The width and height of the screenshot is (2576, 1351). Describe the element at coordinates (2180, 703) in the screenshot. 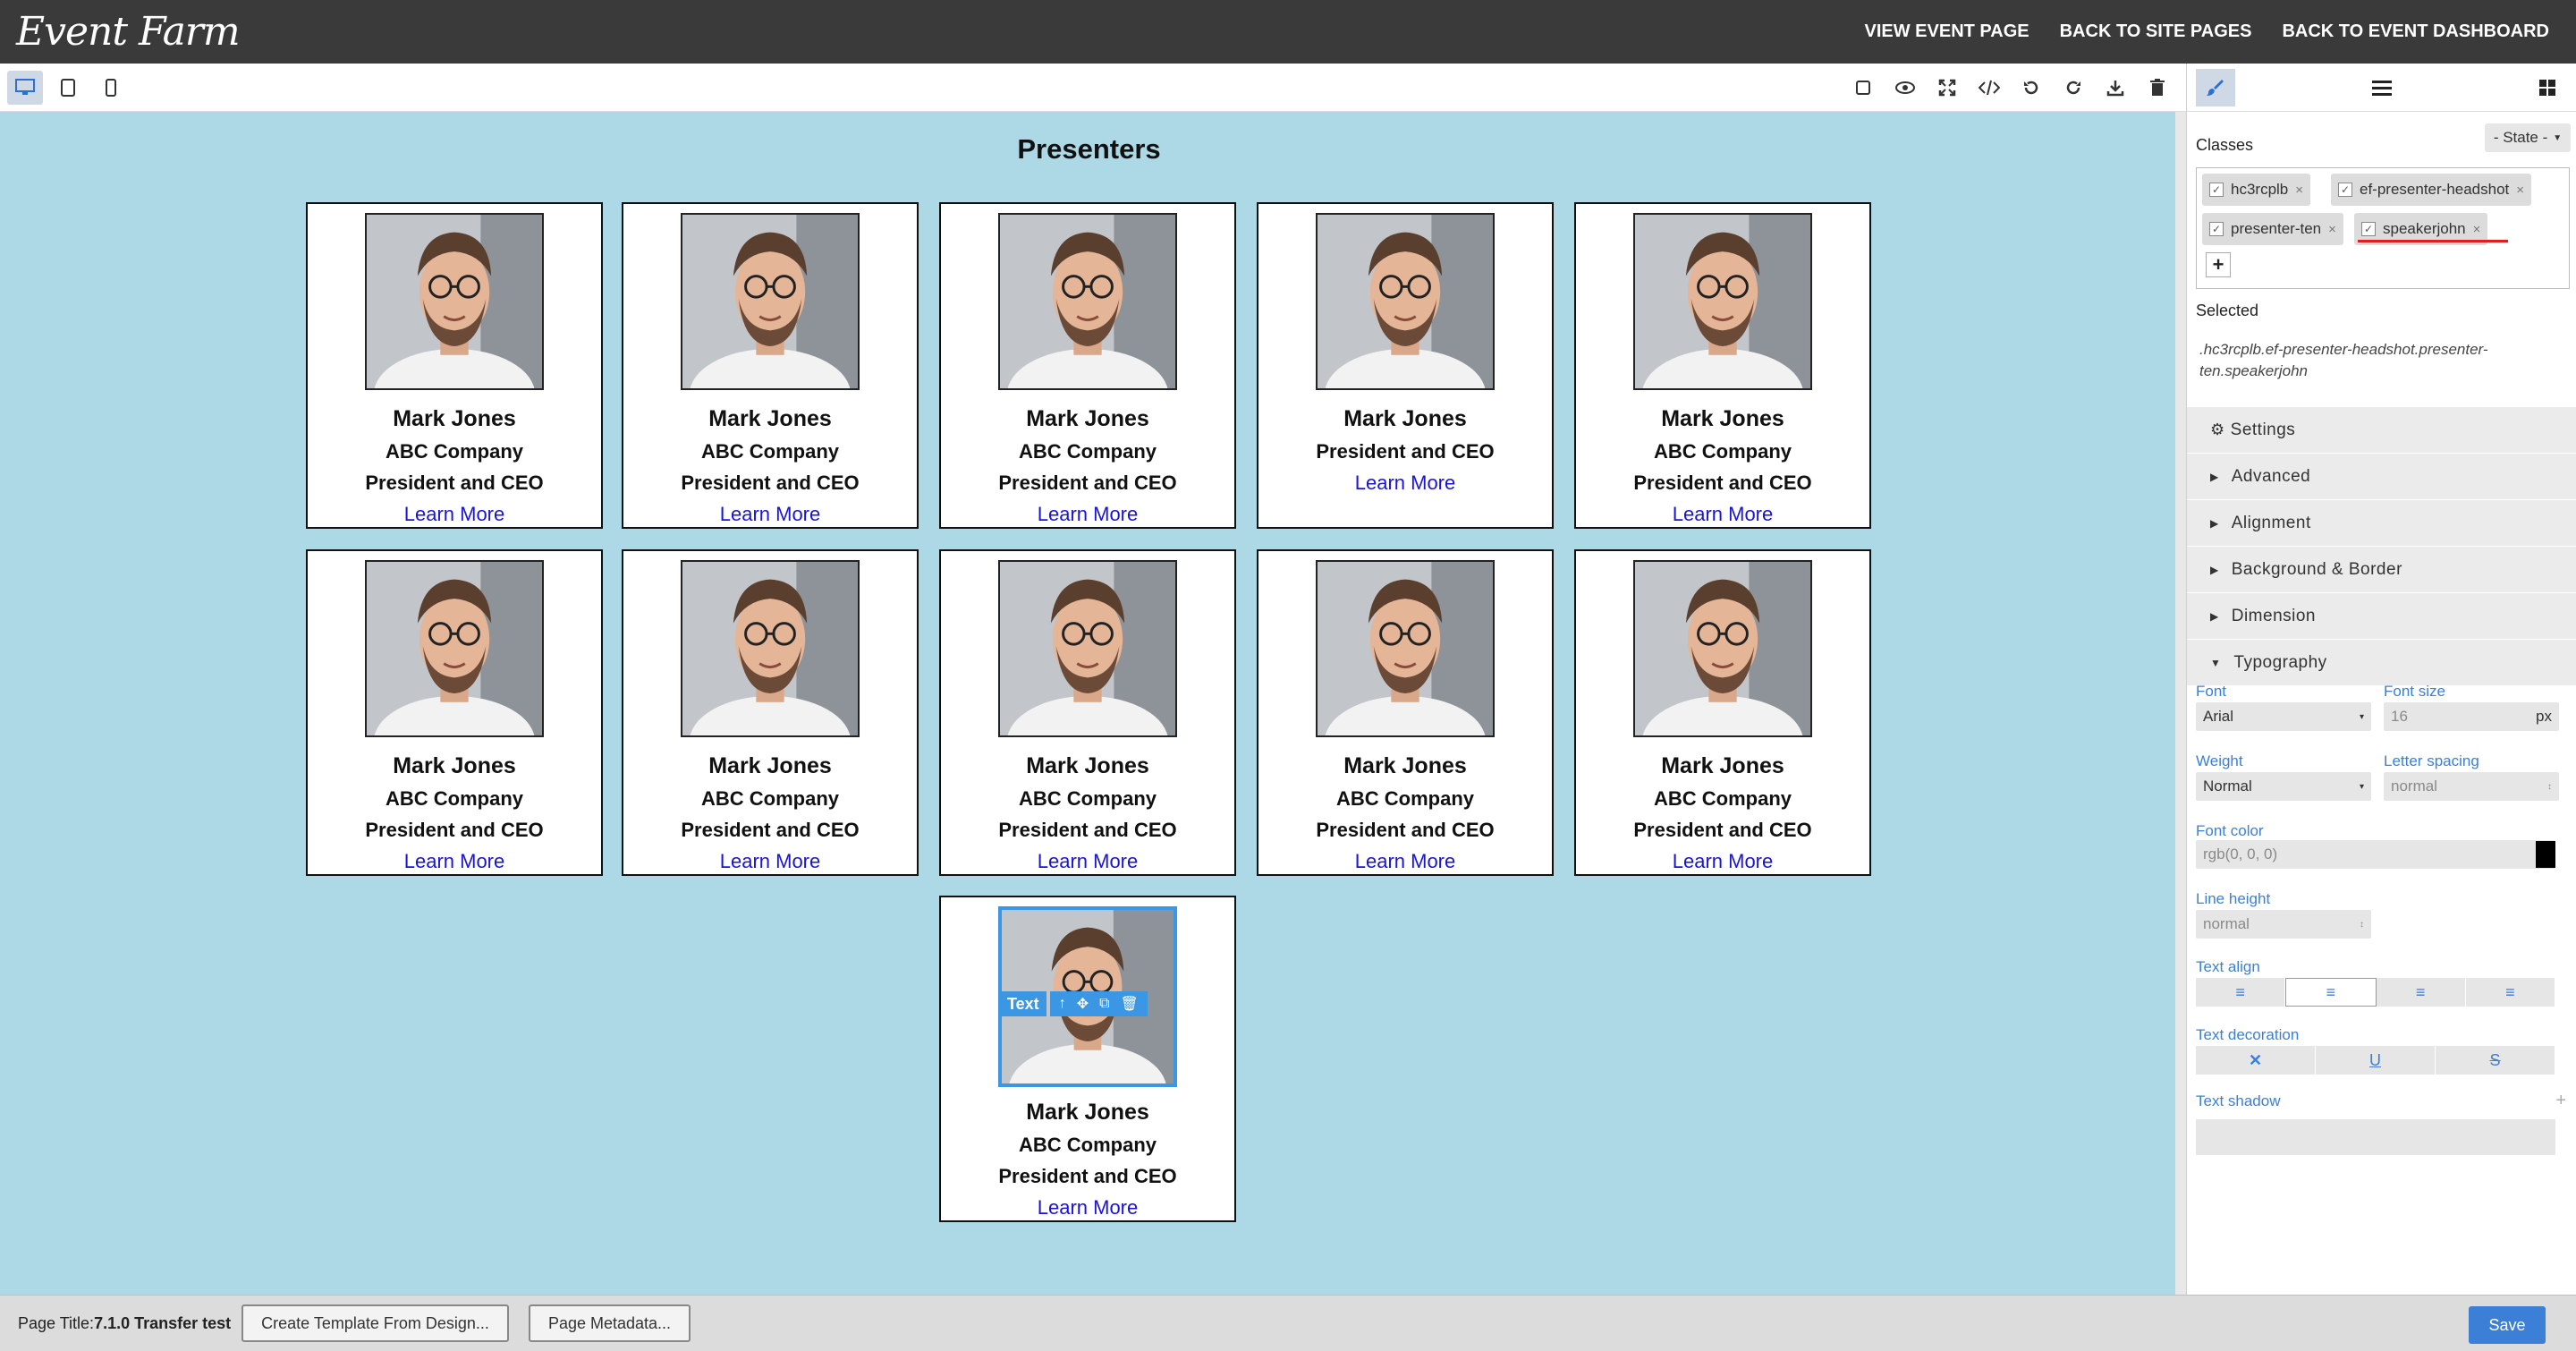

I see `canvas-scrollbar` at that location.